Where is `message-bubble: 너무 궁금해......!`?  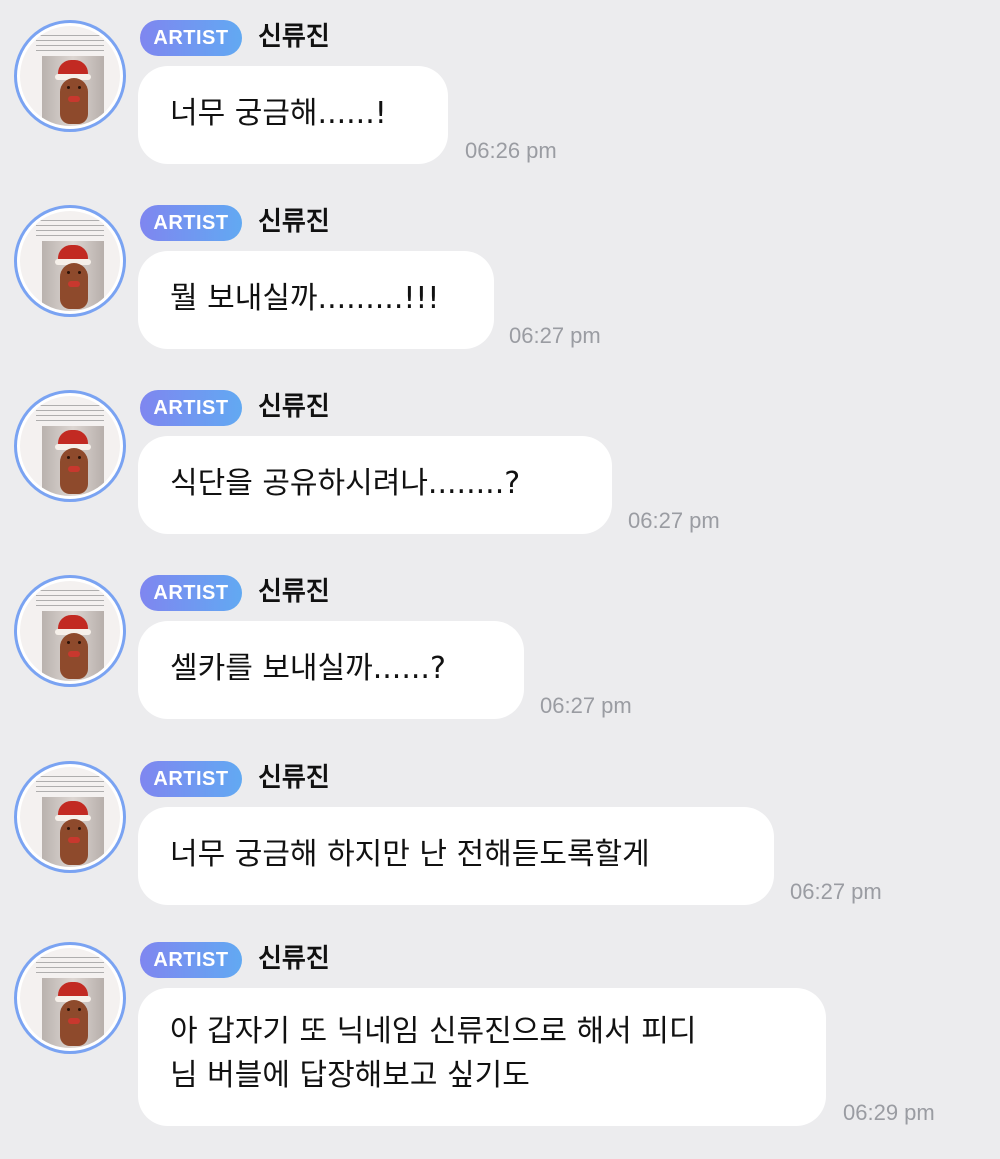 message-bubble: 너무 궁금해......! is located at coordinates (293, 115).